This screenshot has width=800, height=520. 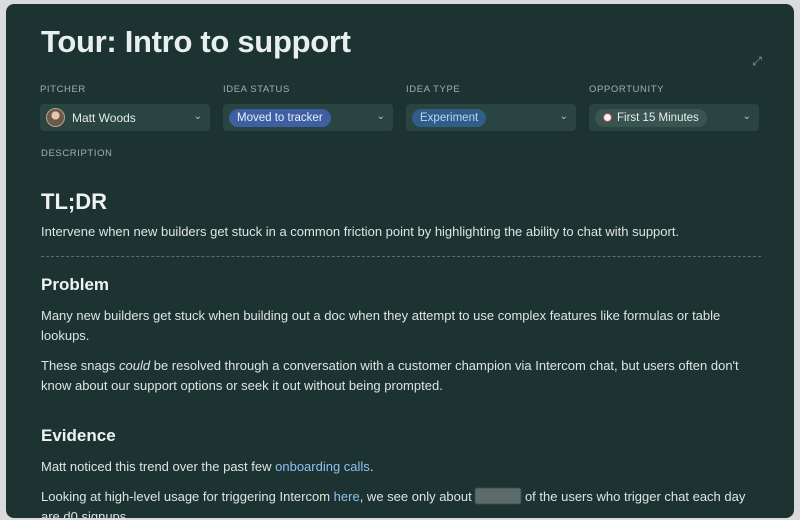 I want to click on opportunity-value: First 15 Minutes, so click(x=658, y=117).